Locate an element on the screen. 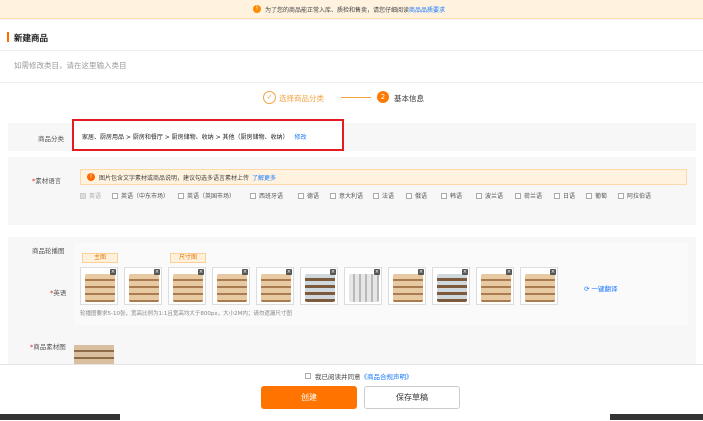 This screenshot has height=421, width=703. language-option: 英语 is located at coordinates (90, 195).